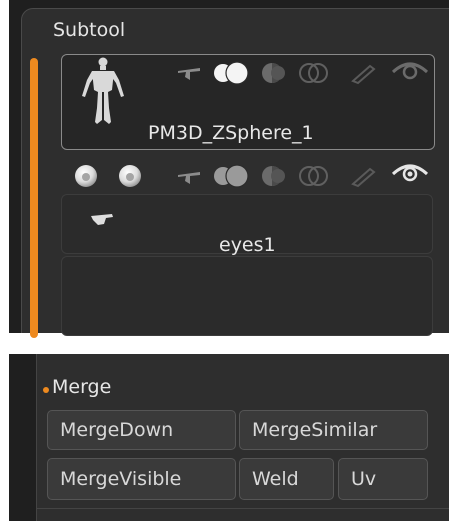 The image size is (449, 521). What do you see at coordinates (286, 479) in the screenshot?
I see `weld-button: Weld` at bounding box center [286, 479].